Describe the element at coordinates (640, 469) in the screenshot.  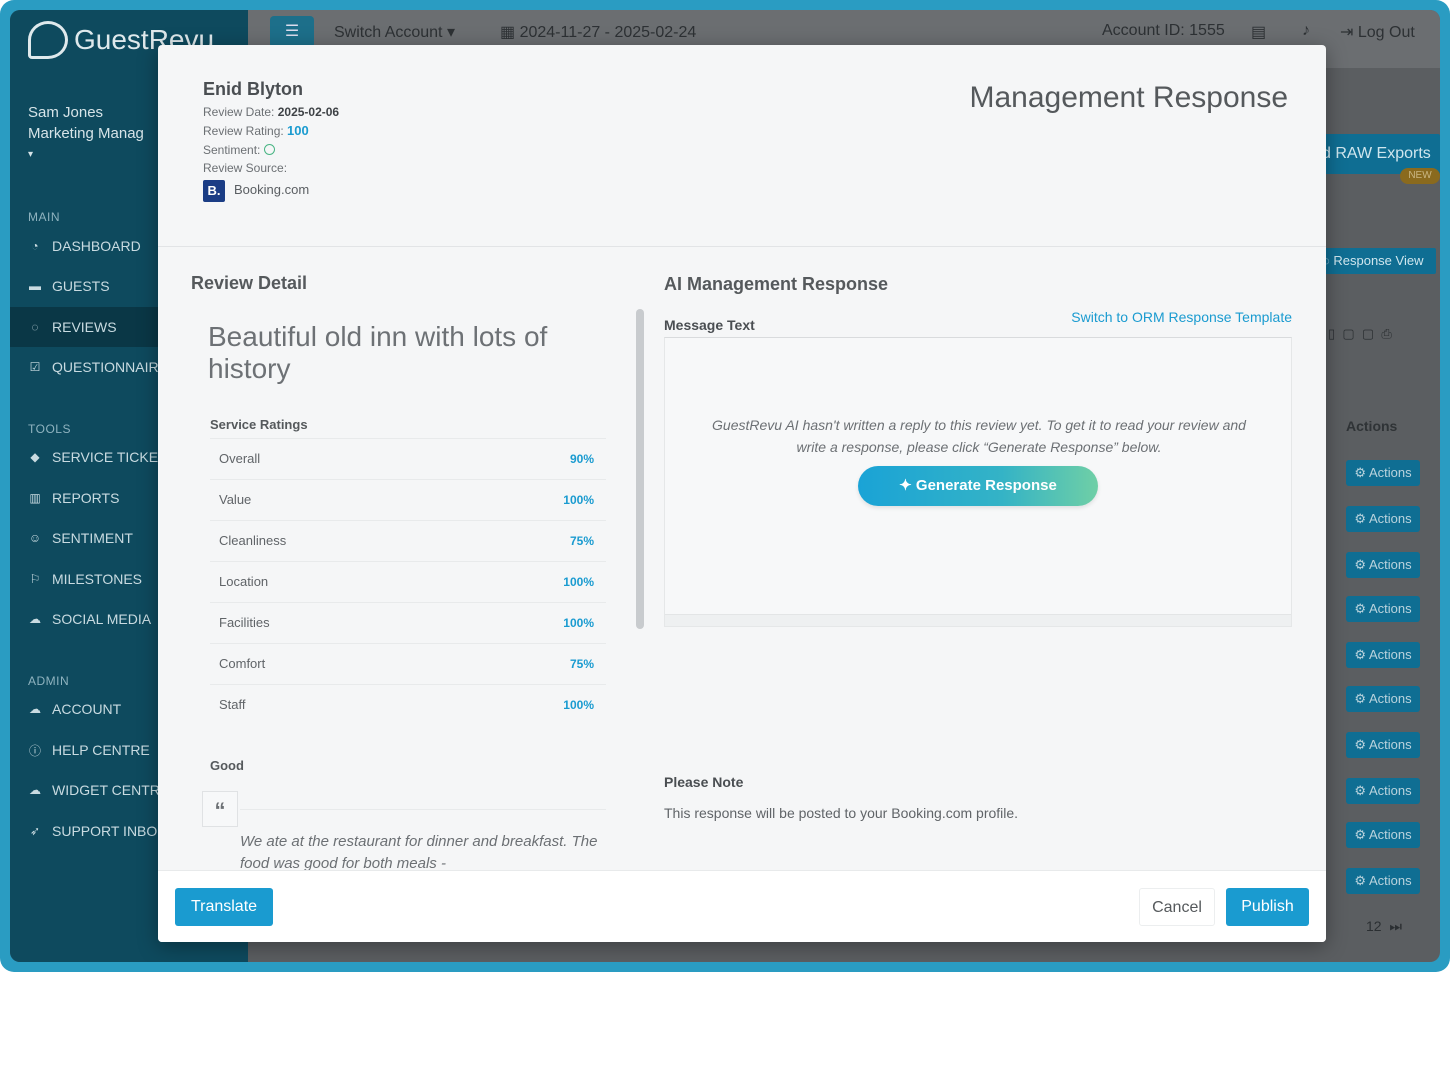
I see `review-detail-scrollbar` at that location.